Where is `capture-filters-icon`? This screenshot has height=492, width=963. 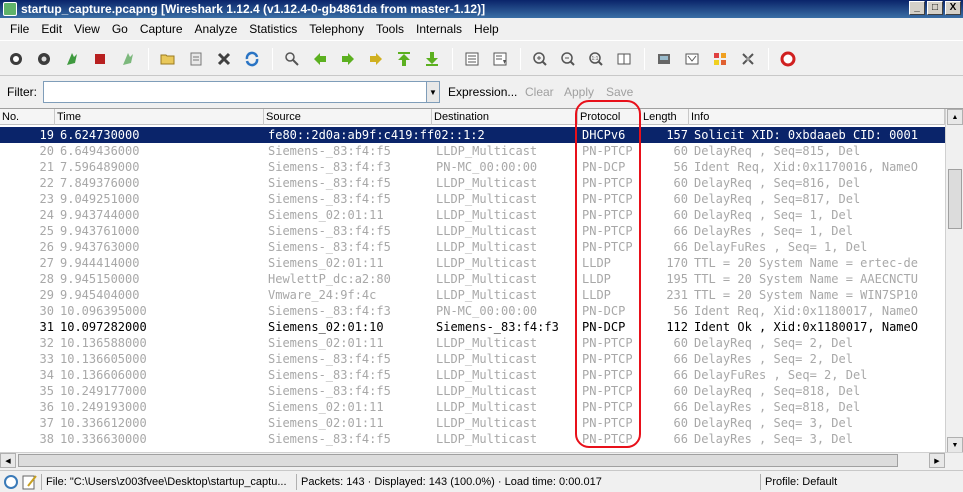 capture-filters-icon is located at coordinates (664, 59).